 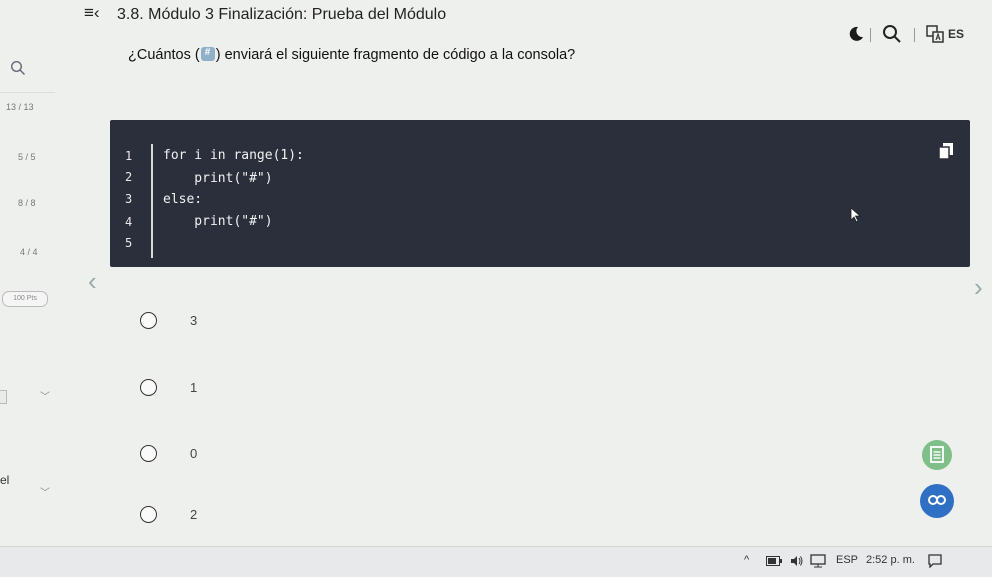 I want to click on translate-icon, so click(x=935, y=34).